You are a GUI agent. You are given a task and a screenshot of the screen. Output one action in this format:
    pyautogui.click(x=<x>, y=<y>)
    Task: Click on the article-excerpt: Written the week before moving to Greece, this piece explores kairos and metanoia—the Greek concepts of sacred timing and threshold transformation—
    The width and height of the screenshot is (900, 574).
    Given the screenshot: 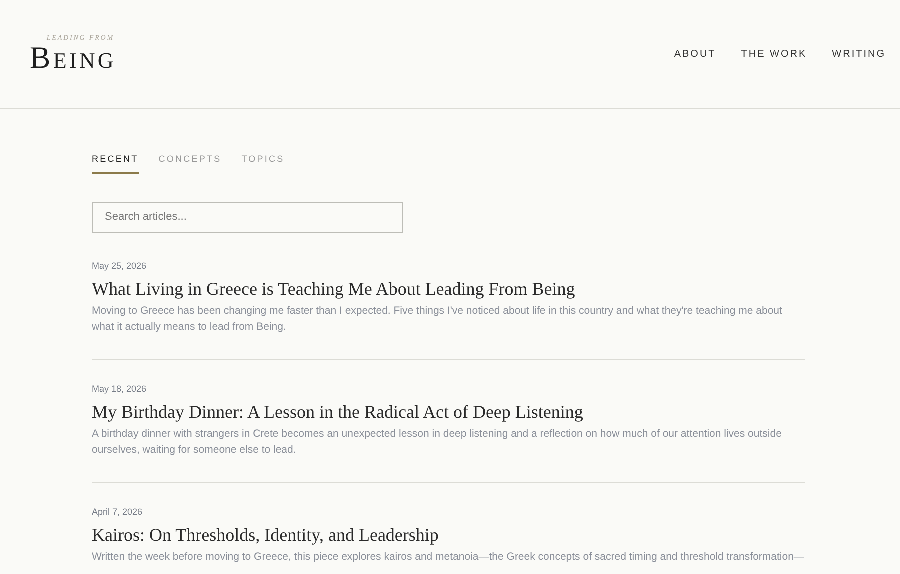 What is the action you would take?
    pyautogui.click(x=448, y=557)
    